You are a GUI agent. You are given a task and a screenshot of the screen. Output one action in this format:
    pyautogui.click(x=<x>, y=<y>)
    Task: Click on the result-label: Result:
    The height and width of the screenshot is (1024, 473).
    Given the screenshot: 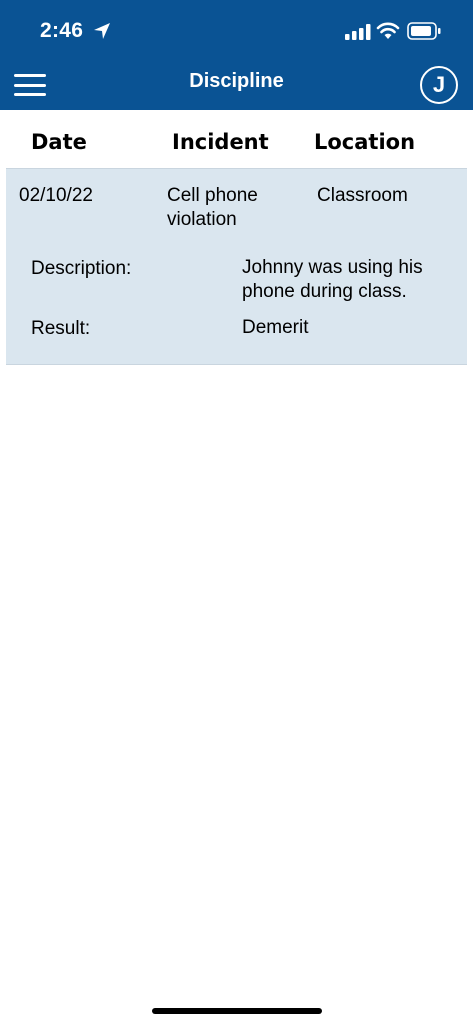 What is the action you would take?
    pyautogui.click(x=61, y=328)
    